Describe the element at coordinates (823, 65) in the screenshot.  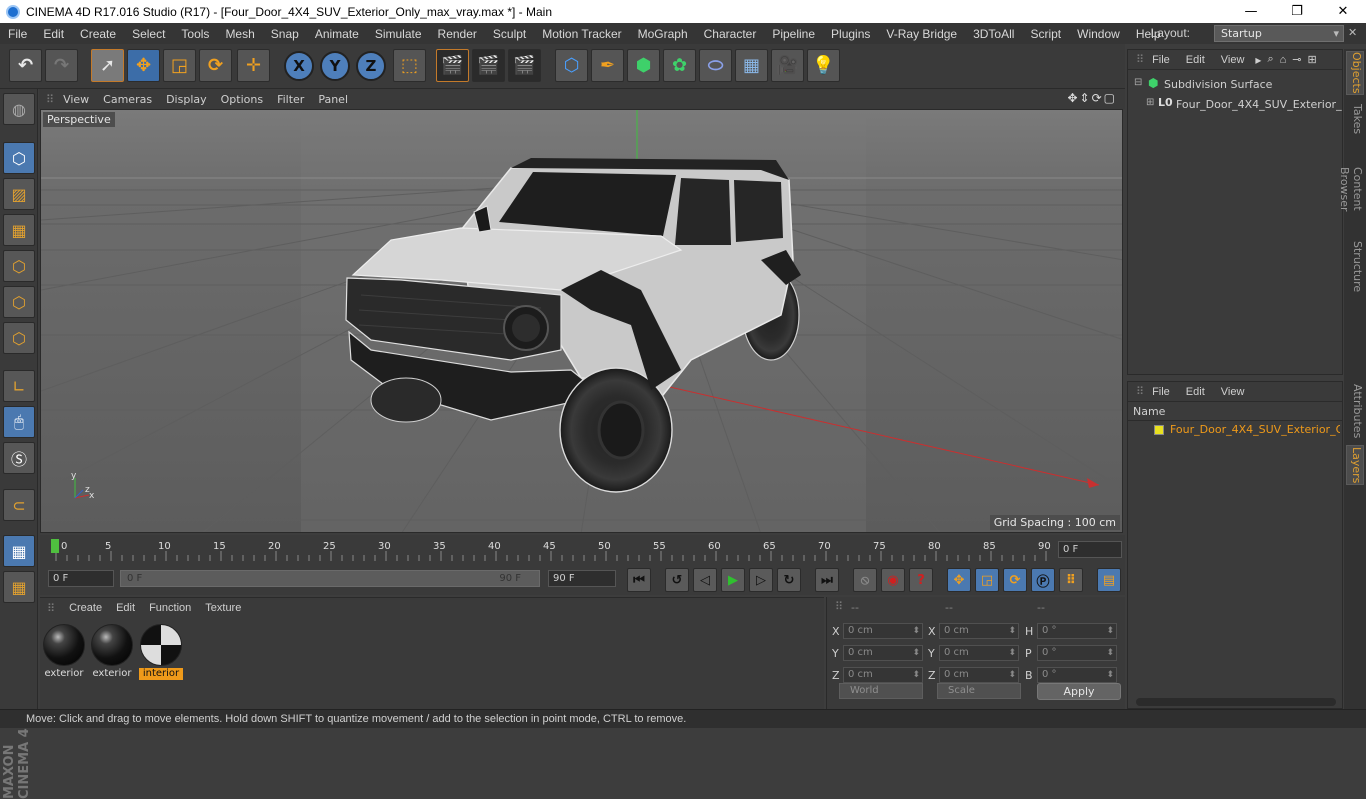
I see `light-icon: 💡` at that location.